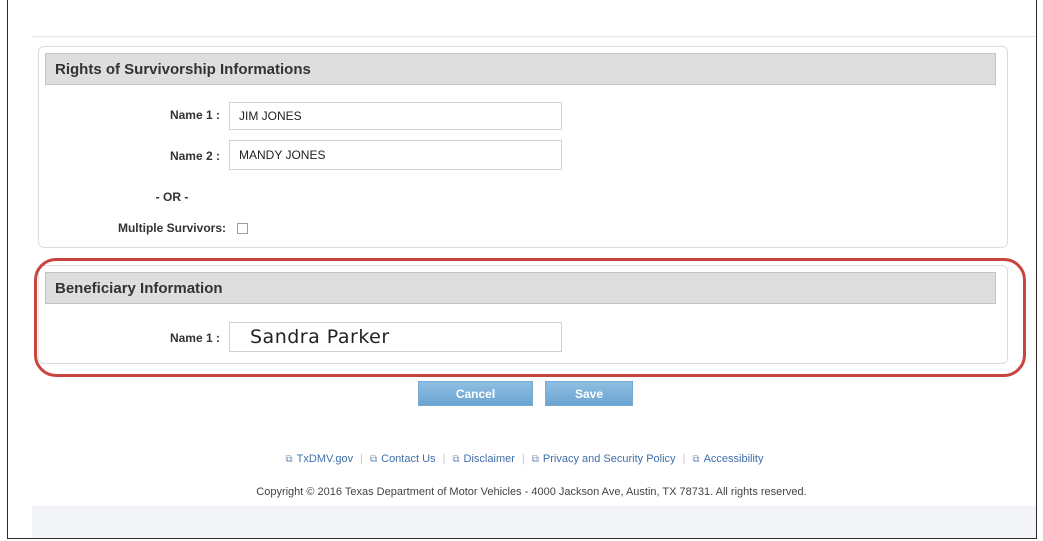  What do you see at coordinates (282, 155) in the screenshot?
I see `survivor-name2-value: MANDY JONES` at bounding box center [282, 155].